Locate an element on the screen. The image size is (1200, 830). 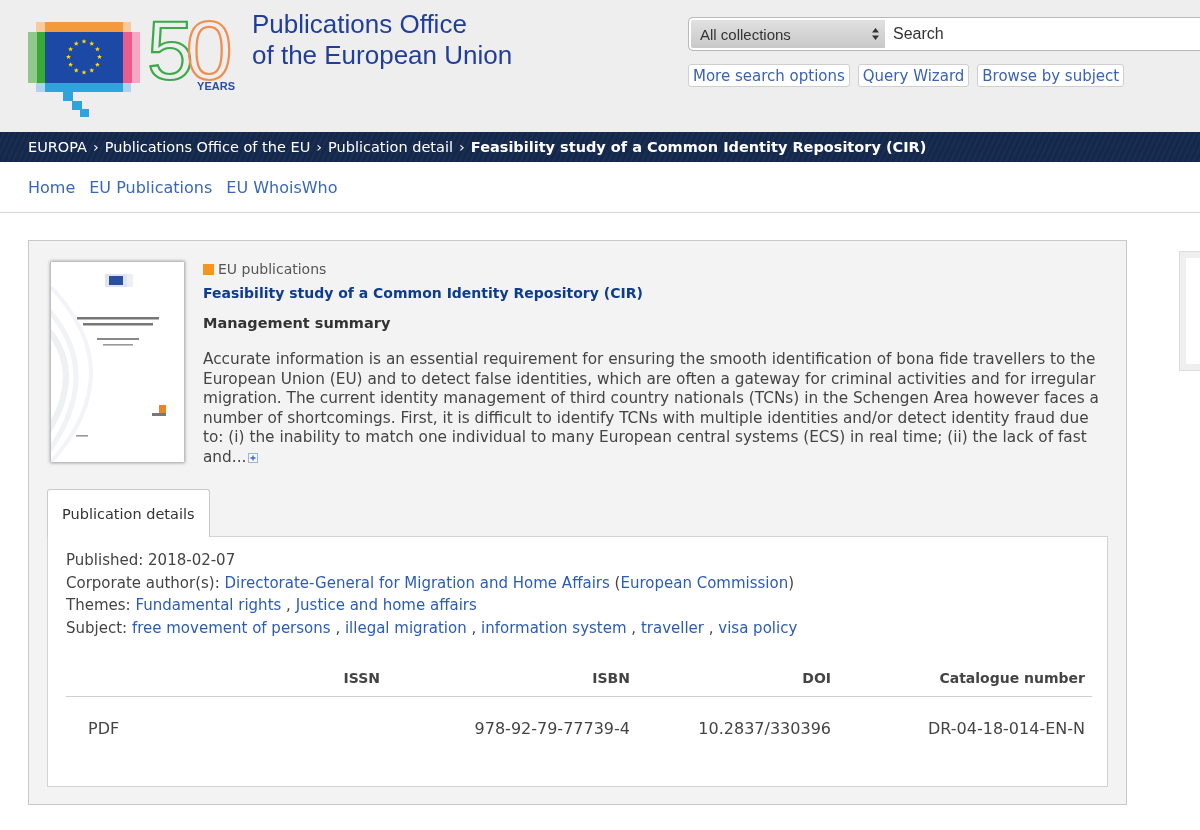
detail-link: Justice and home affairs is located at coordinates (386, 605).